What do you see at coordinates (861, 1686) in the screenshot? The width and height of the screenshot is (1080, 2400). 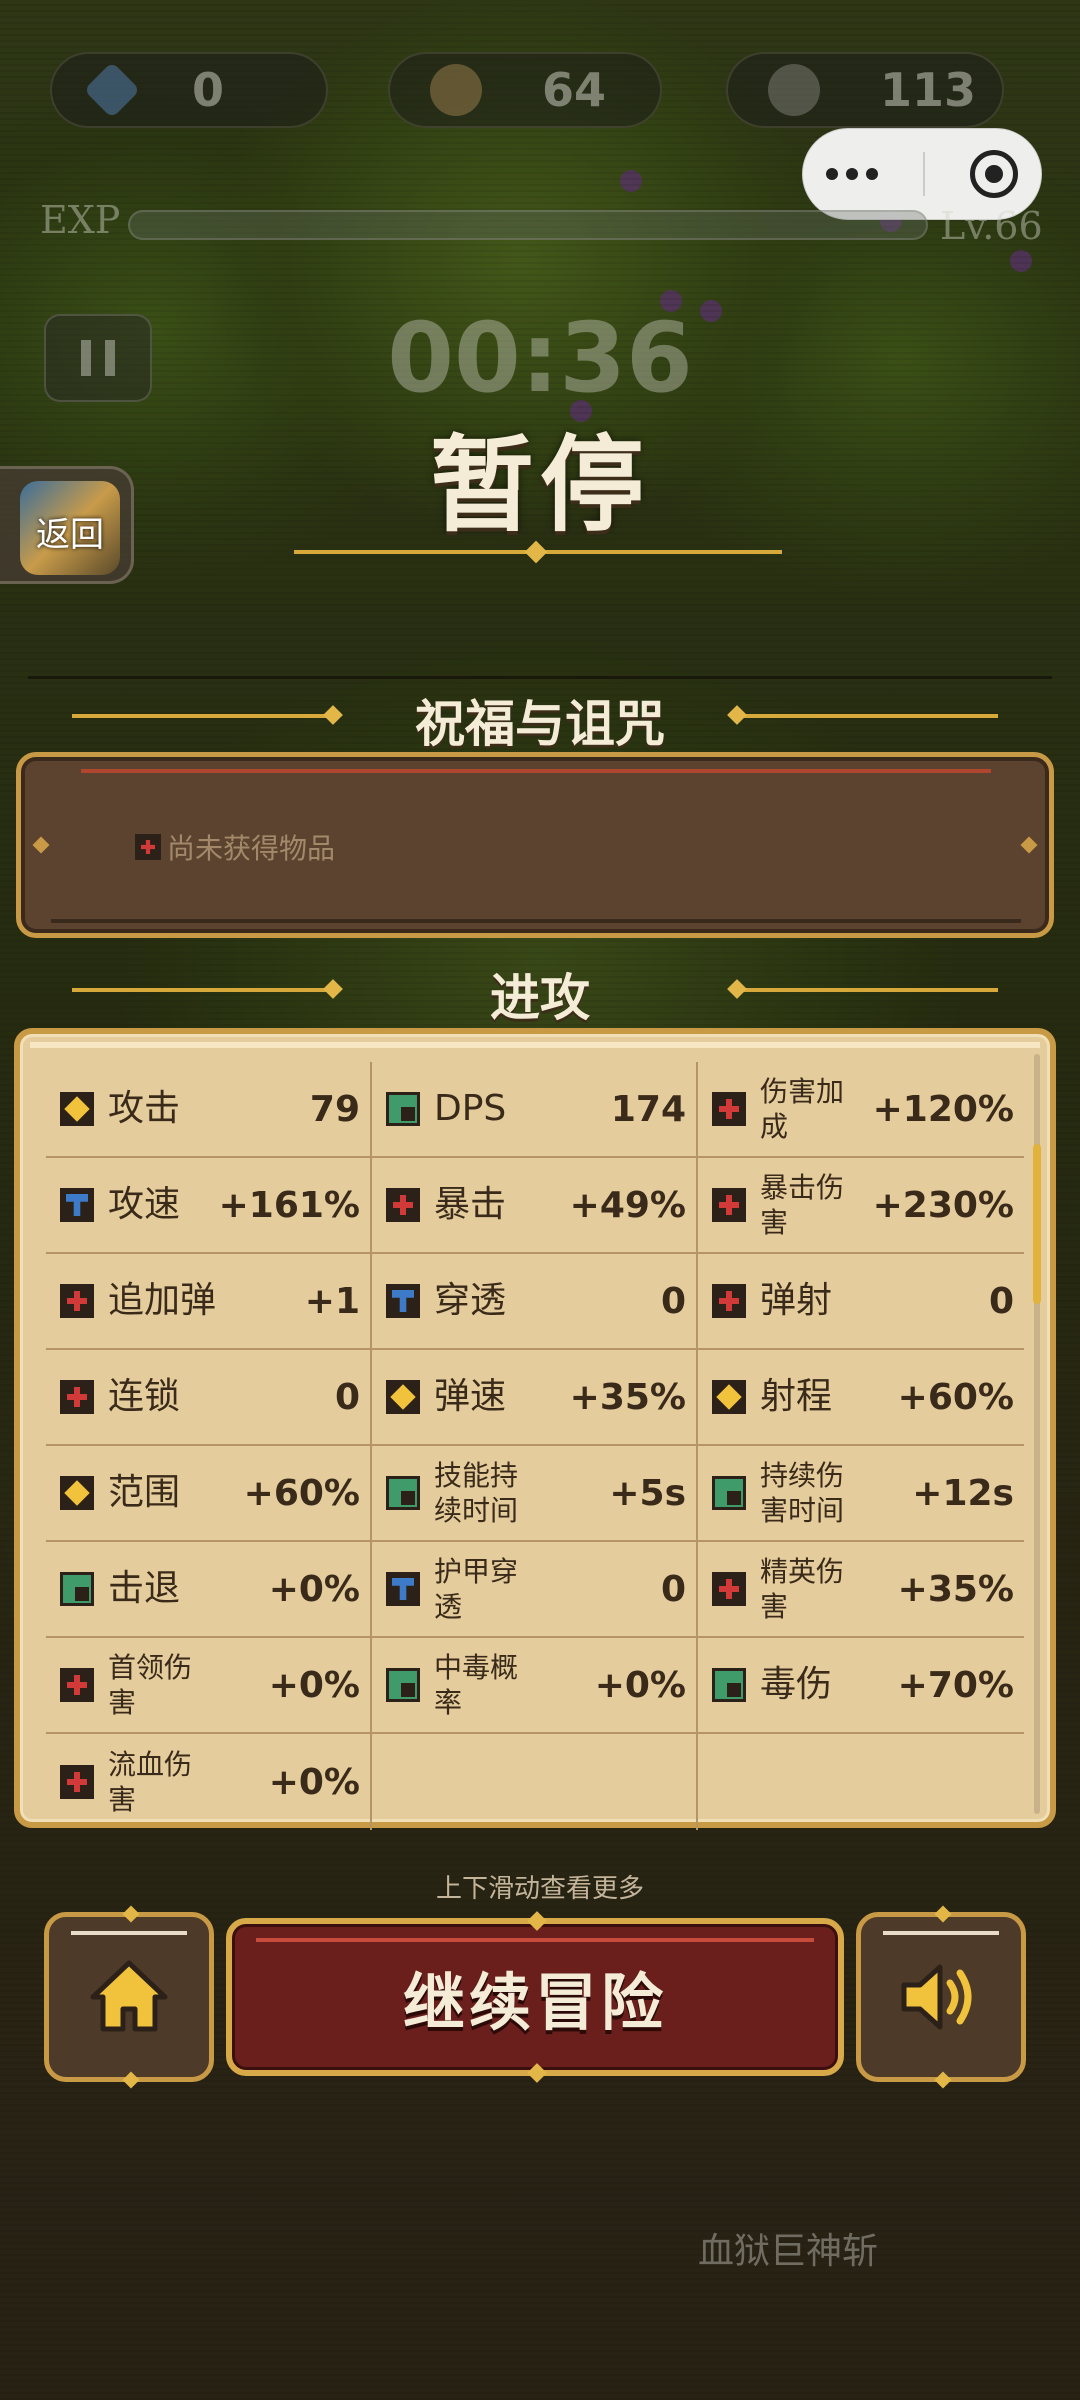 I see `stat-cell: 毒伤 +70%` at bounding box center [861, 1686].